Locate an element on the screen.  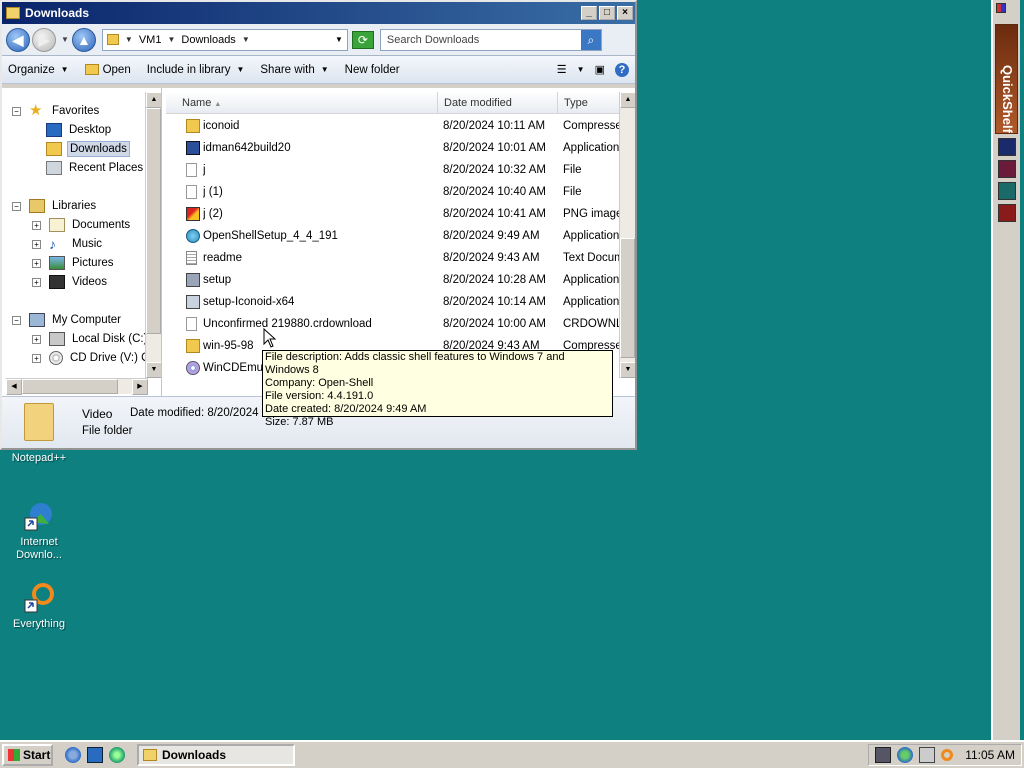
internet-explorer-icon is located at coordinates (73, 755).